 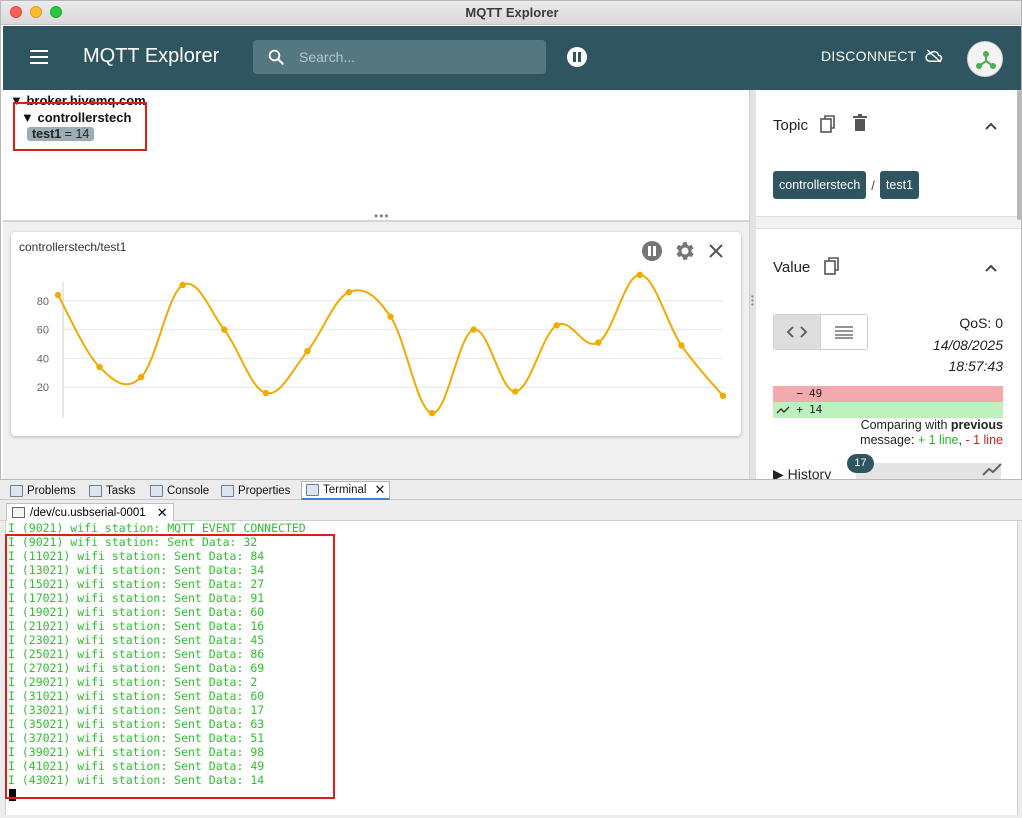 I want to click on tab-terminal-label: Terminal, so click(x=345, y=490).